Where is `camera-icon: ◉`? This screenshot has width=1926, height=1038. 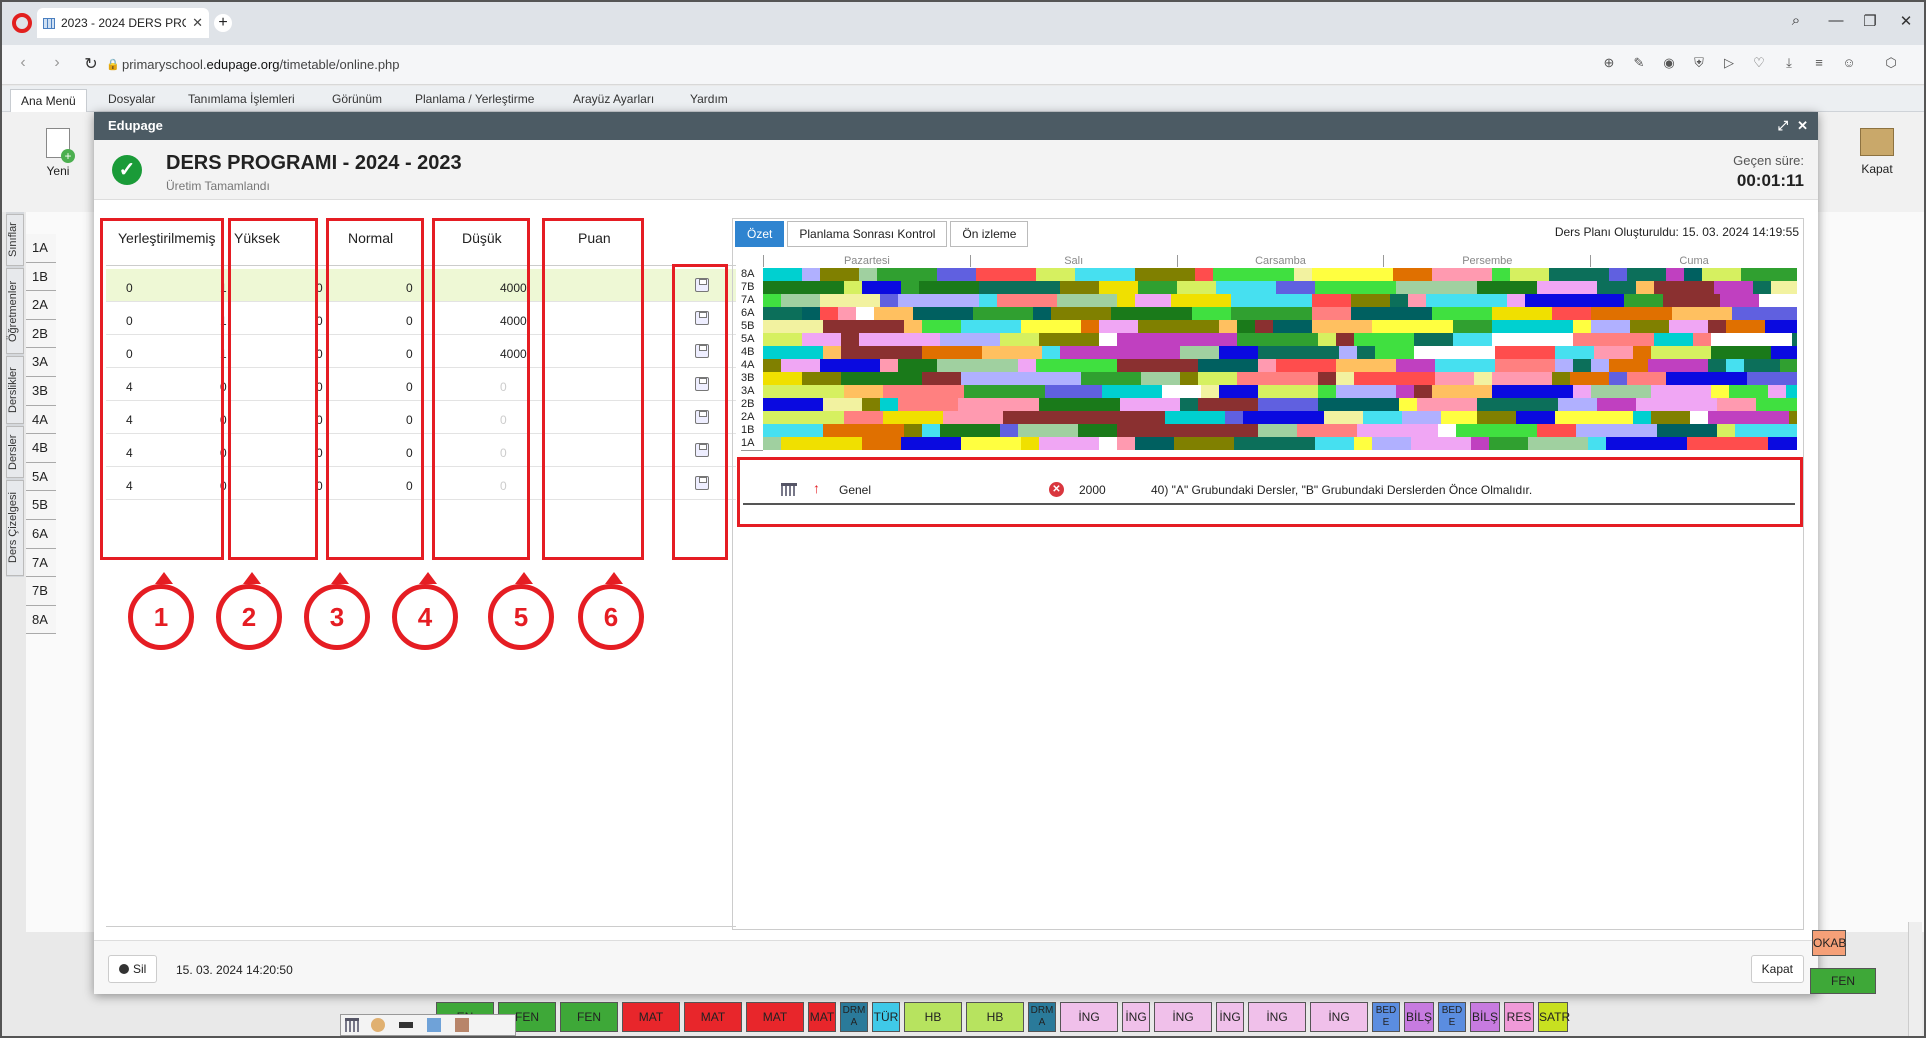
camera-icon: ◉ is located at coordinates (1669, 63).